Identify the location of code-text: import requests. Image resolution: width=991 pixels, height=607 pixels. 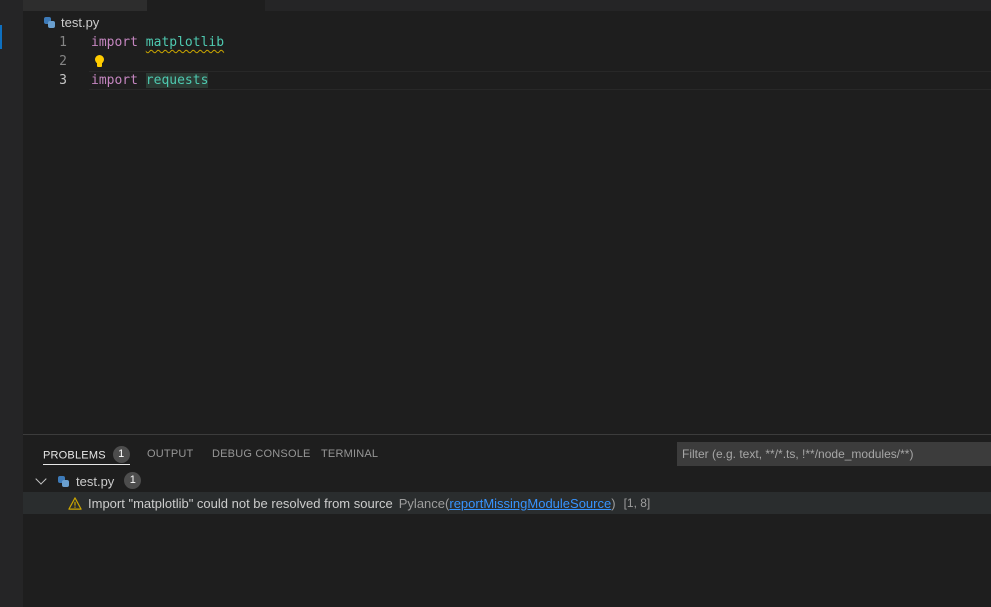
(150, 80).